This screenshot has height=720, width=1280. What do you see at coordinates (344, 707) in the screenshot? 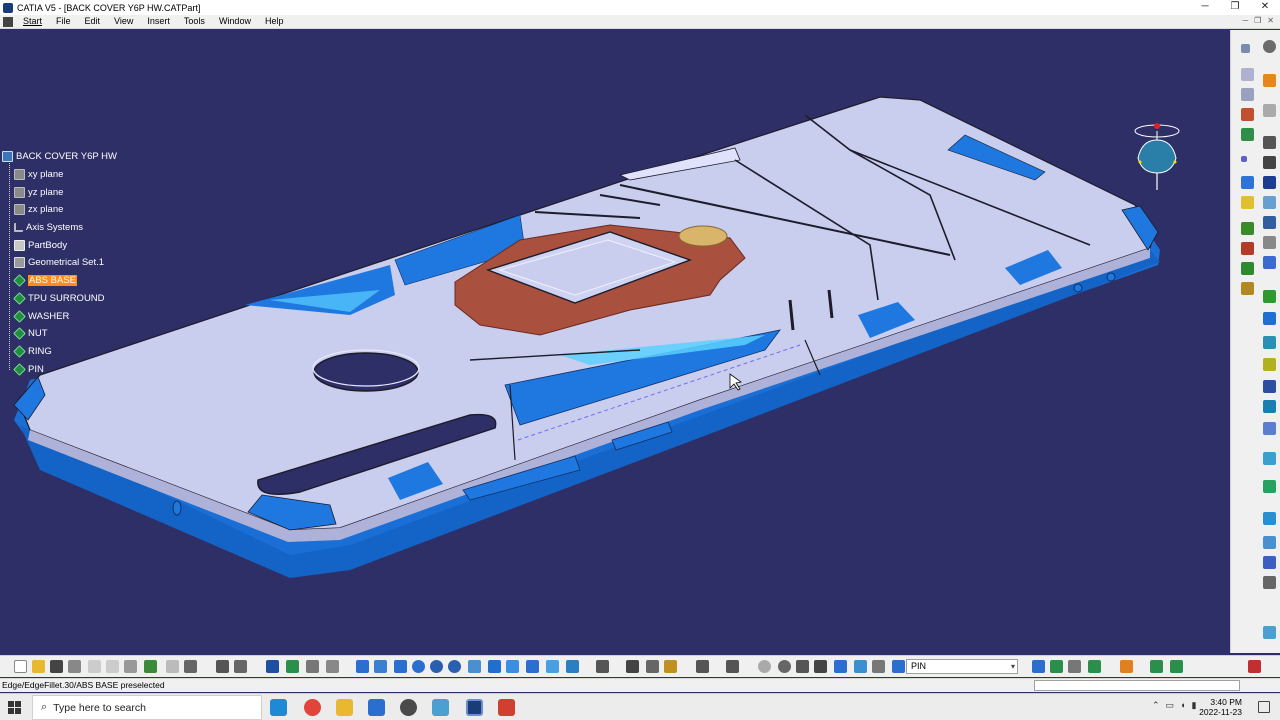
I see `file-explorer-icon` at bounding box center [344, 707].